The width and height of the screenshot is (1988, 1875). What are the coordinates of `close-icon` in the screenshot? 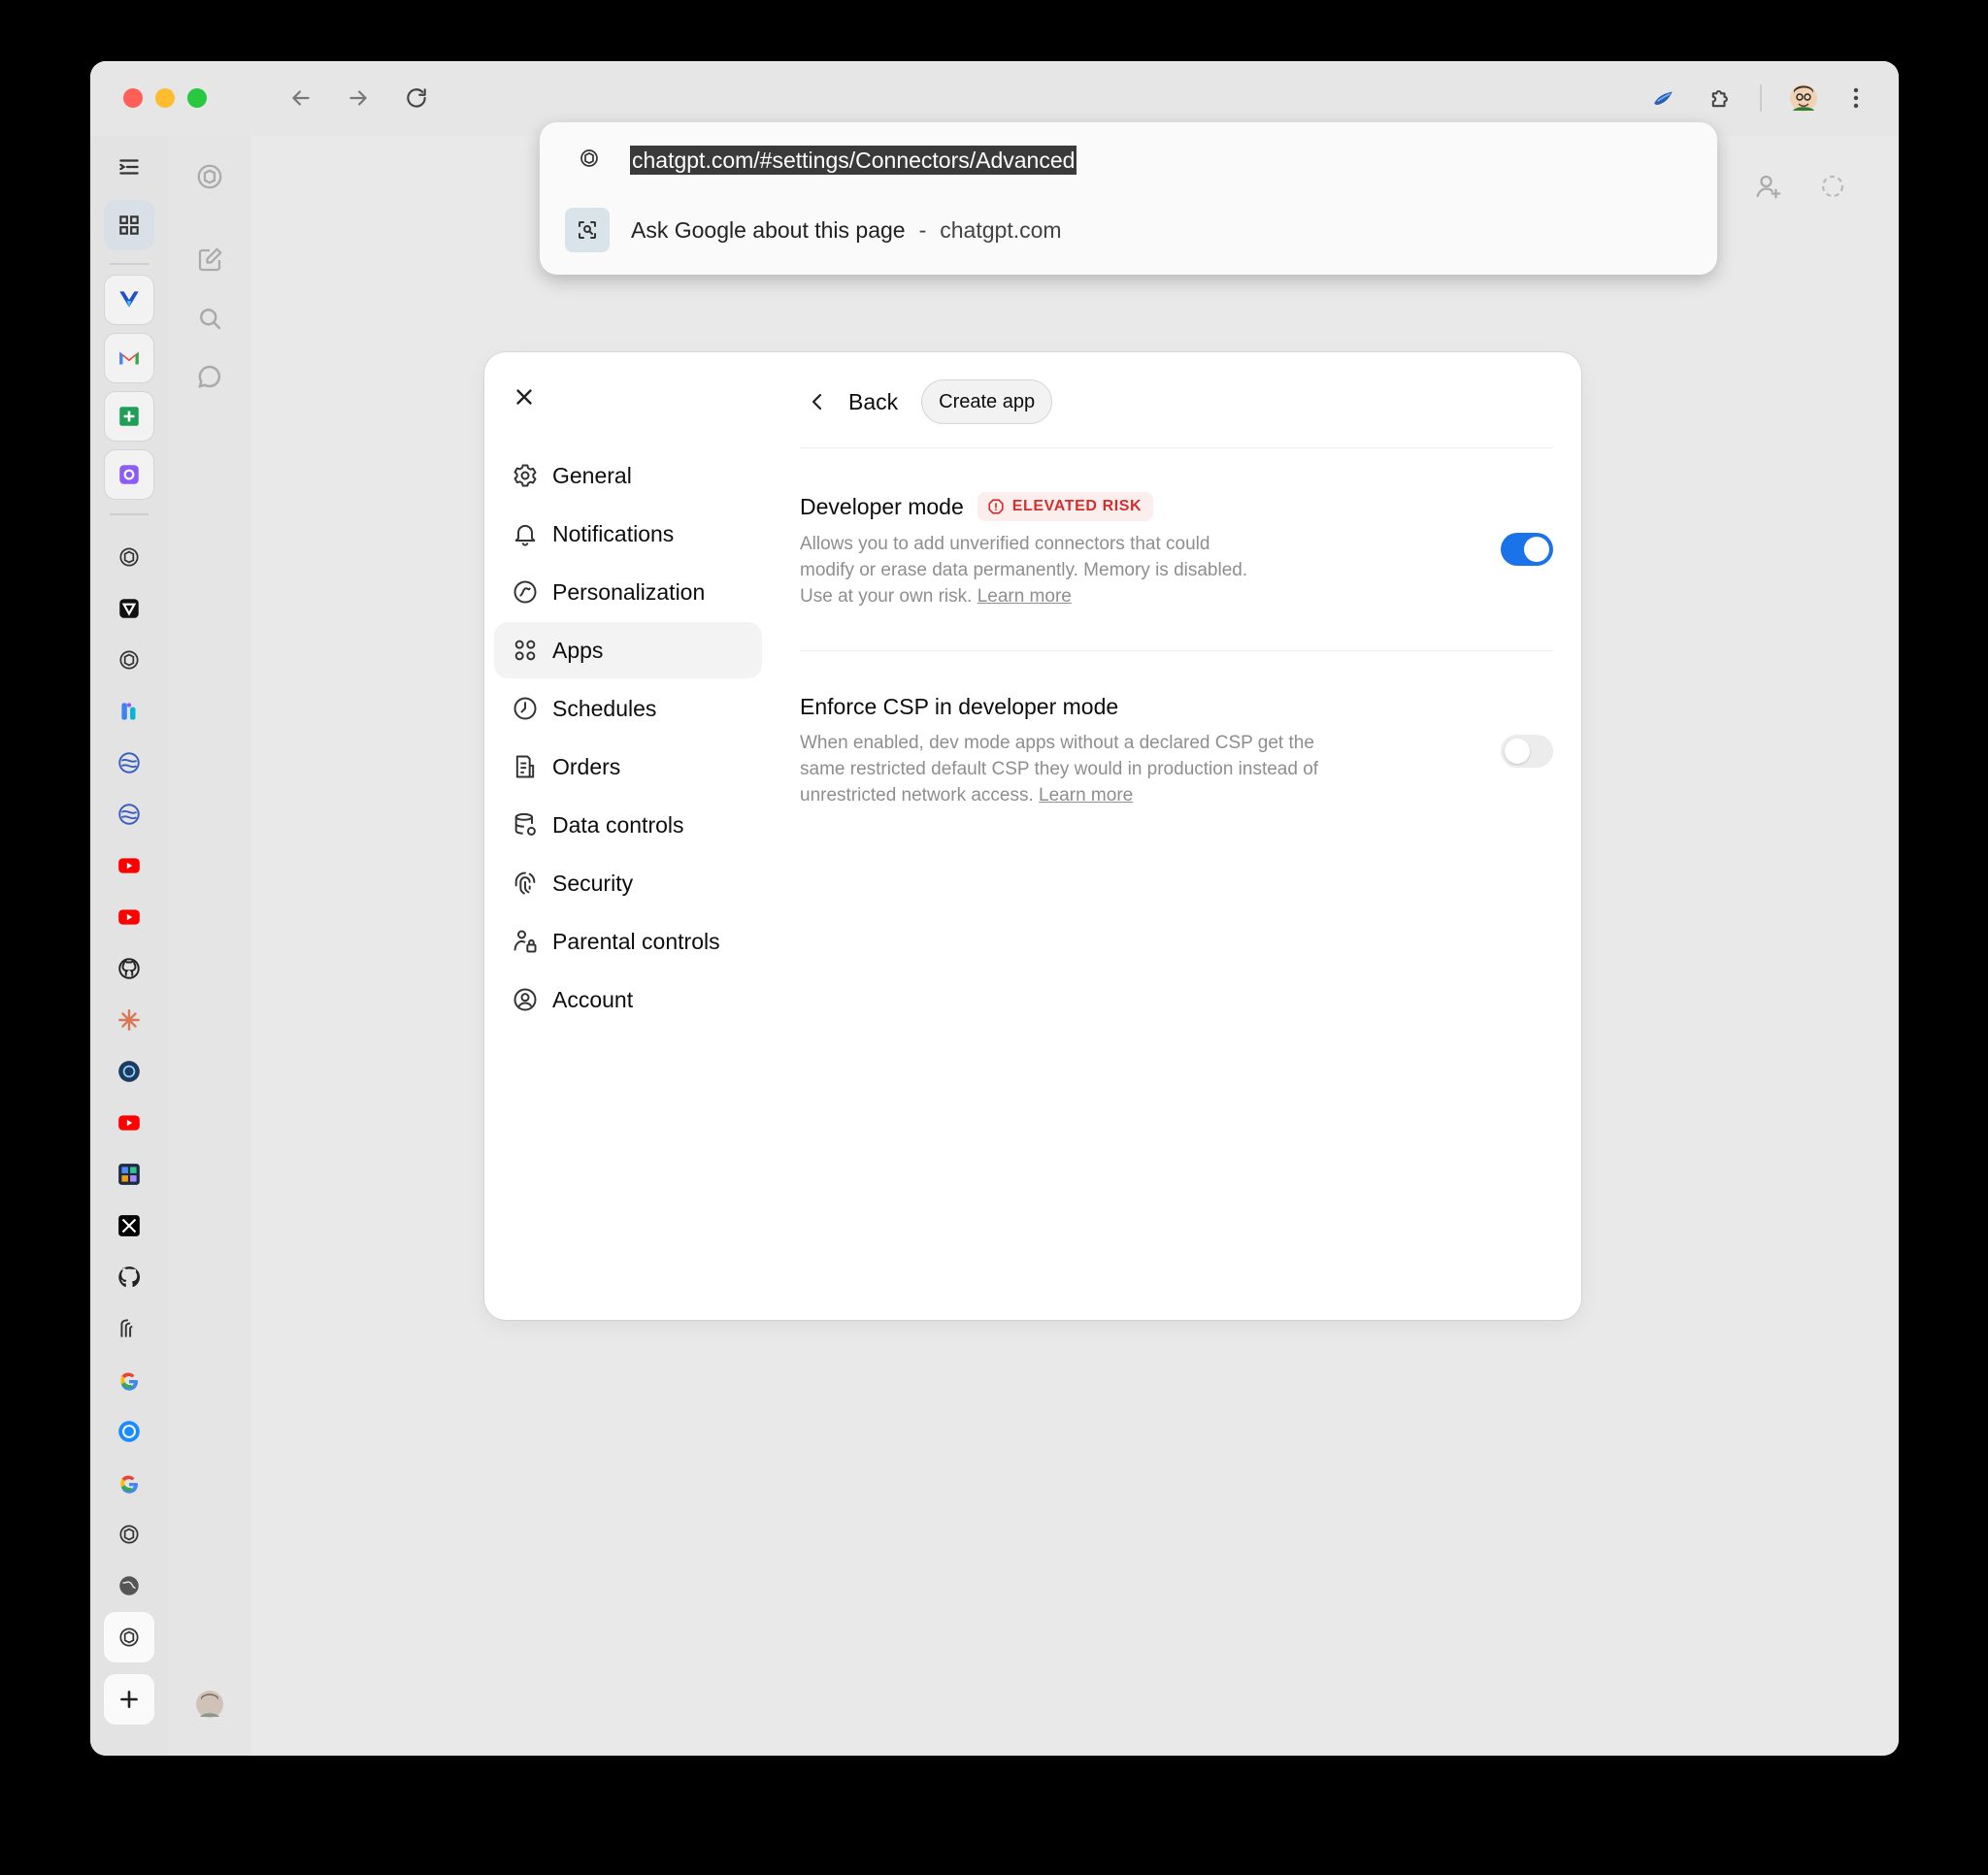 It's located at (524, 396).